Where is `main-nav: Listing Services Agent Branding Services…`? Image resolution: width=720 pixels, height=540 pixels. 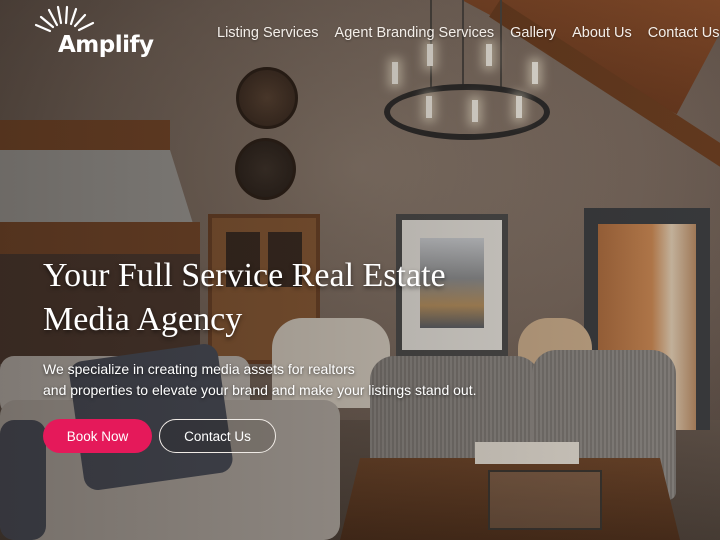 main-nav: Listing Services Agent Branding Services… is located at coordinates (468, 33).